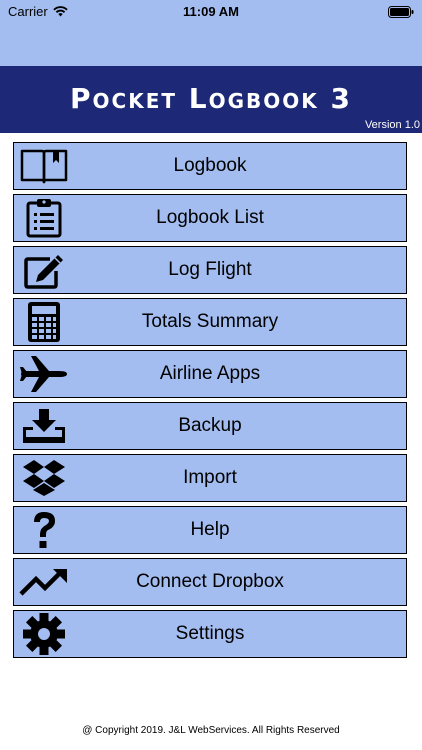 The width and height of the screenshot is (422, 750). I want to click on import-label: Import, so click(210, 477).